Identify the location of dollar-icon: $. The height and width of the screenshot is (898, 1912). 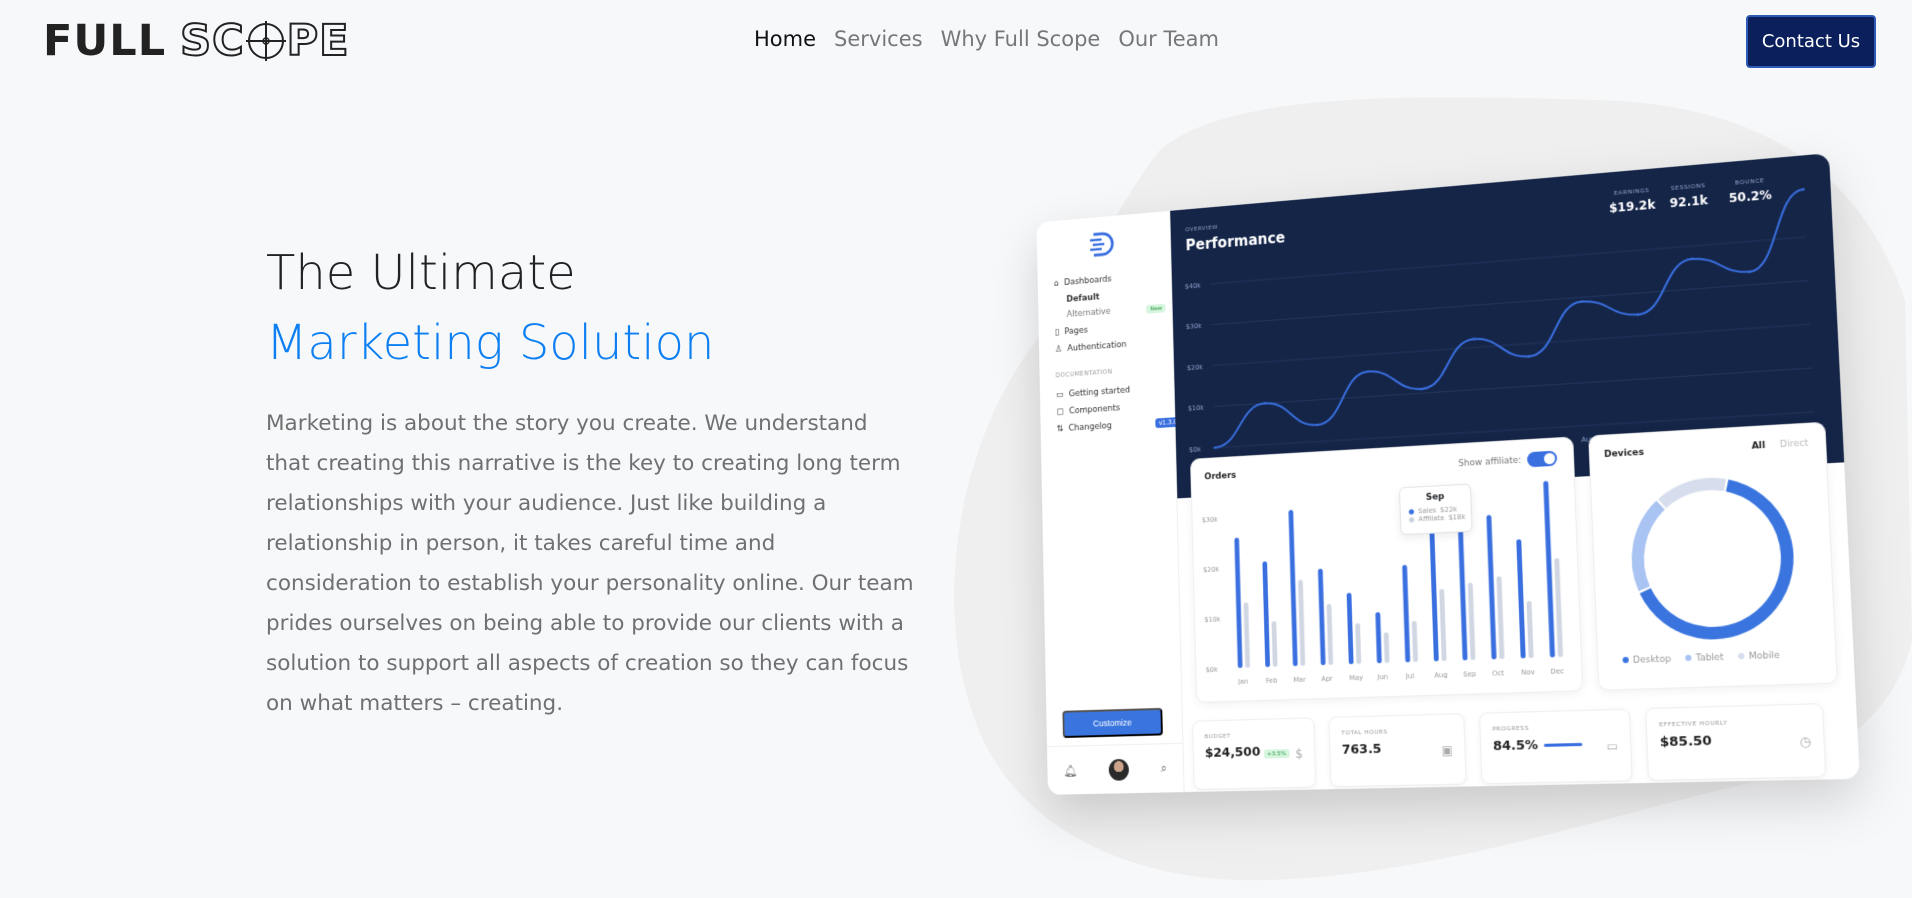
(1299, 753).